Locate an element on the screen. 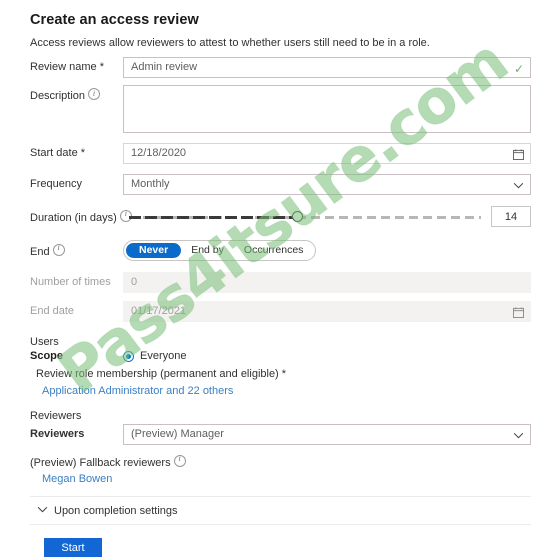 Image resolution: width=559 pixels, height=557 pixels. end-date-input: 01/17/2021 is located at coordinates (327, 311).